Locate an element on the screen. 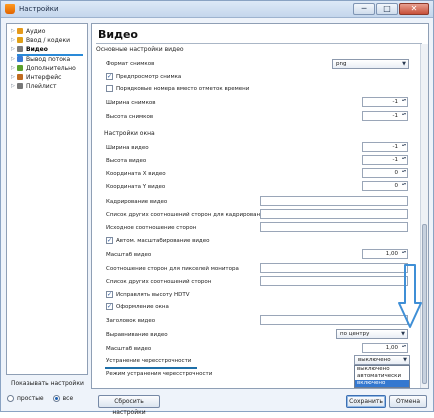 The width and height of the screenshot is (434, 418). sidebar-item-label: Вывод потока is located at coordinates (48, 59).